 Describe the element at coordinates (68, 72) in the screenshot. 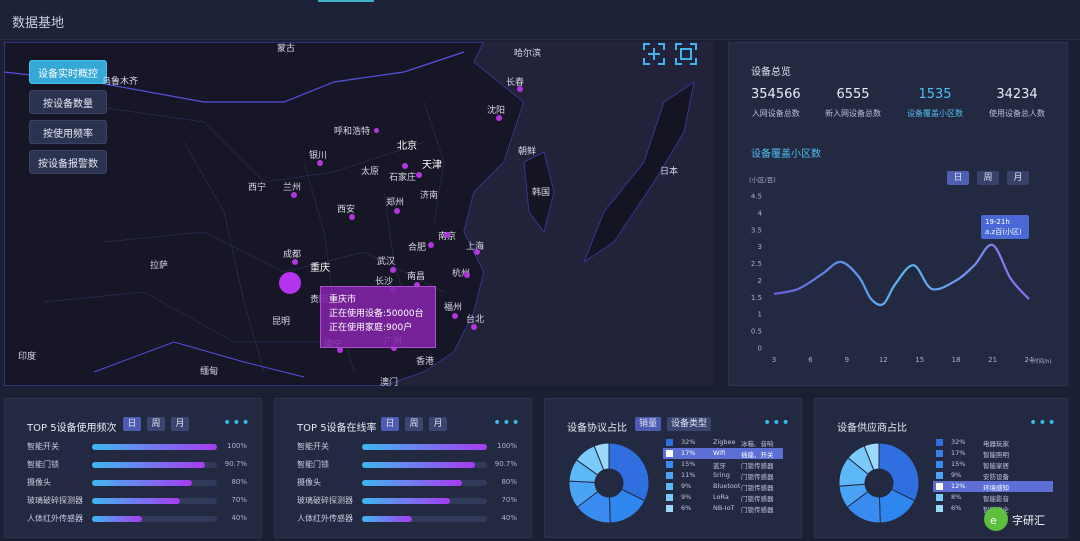

I see `map-btn-realtime: 设备实时概控` at that location.